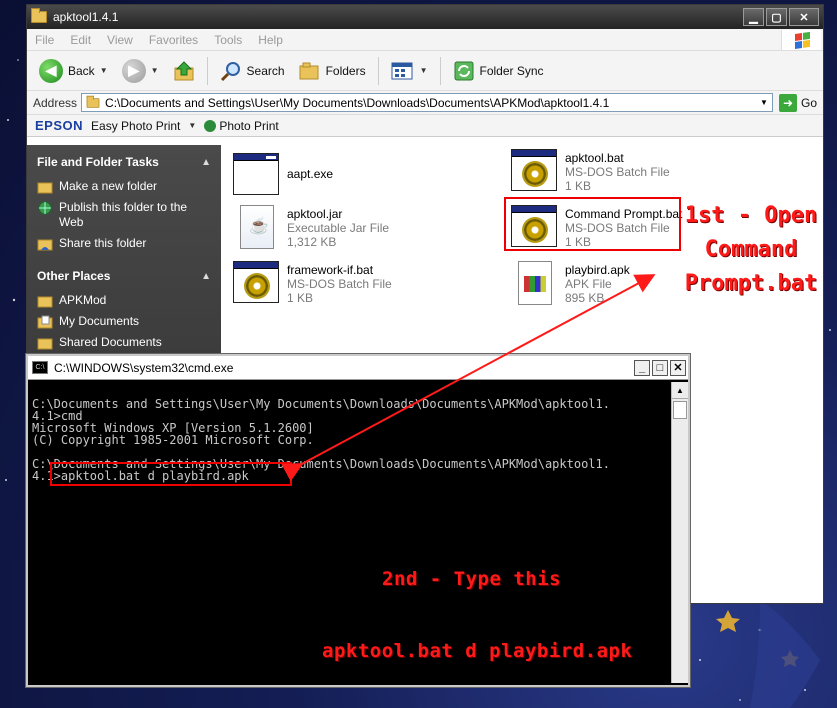 The height and width of the screenshot is (708, 837). What do you see at coordinates (468, 378) in the screenshot?
I see `annotation-arrow` at bounding box center [468, 378].